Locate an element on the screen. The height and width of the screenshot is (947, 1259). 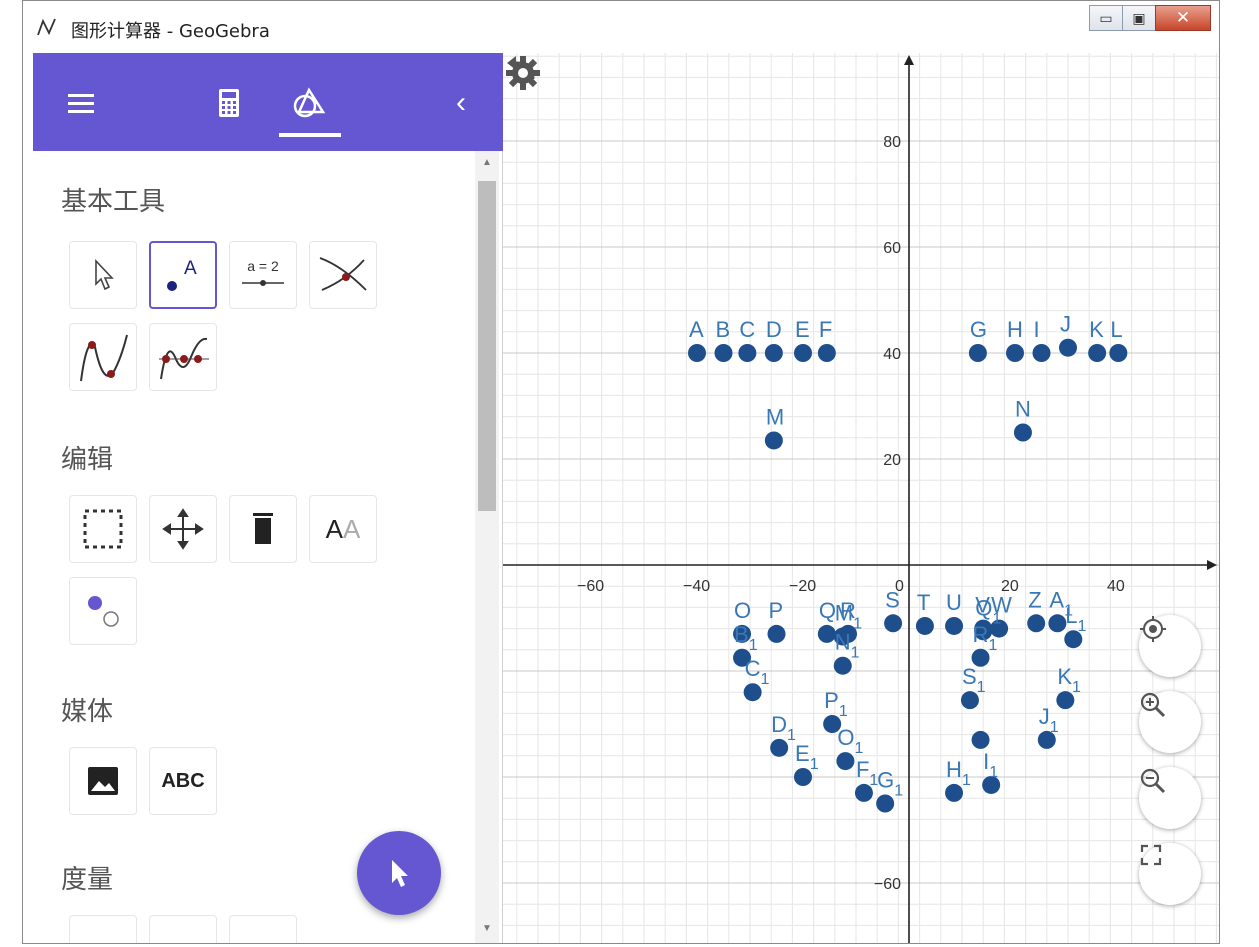
point-N: N is located at coordinates (1022, 419).